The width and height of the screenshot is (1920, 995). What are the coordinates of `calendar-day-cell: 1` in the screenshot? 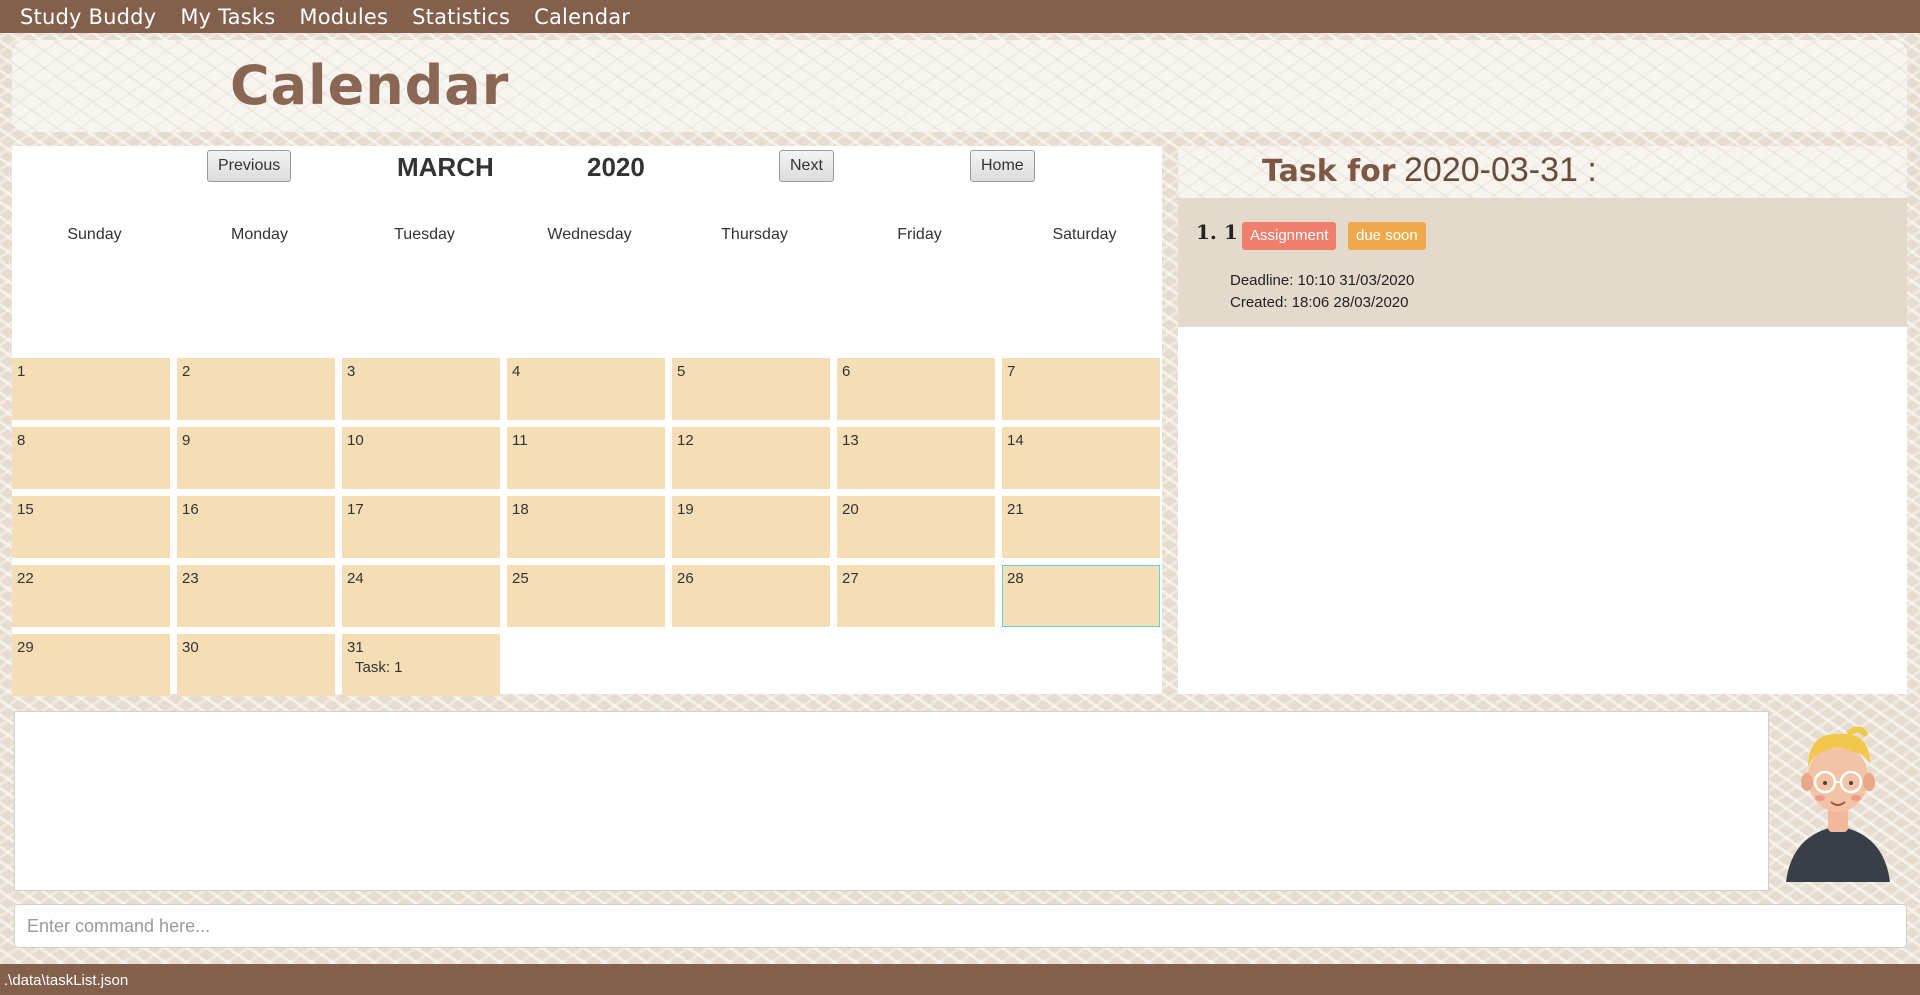 It's located at (91, 389).